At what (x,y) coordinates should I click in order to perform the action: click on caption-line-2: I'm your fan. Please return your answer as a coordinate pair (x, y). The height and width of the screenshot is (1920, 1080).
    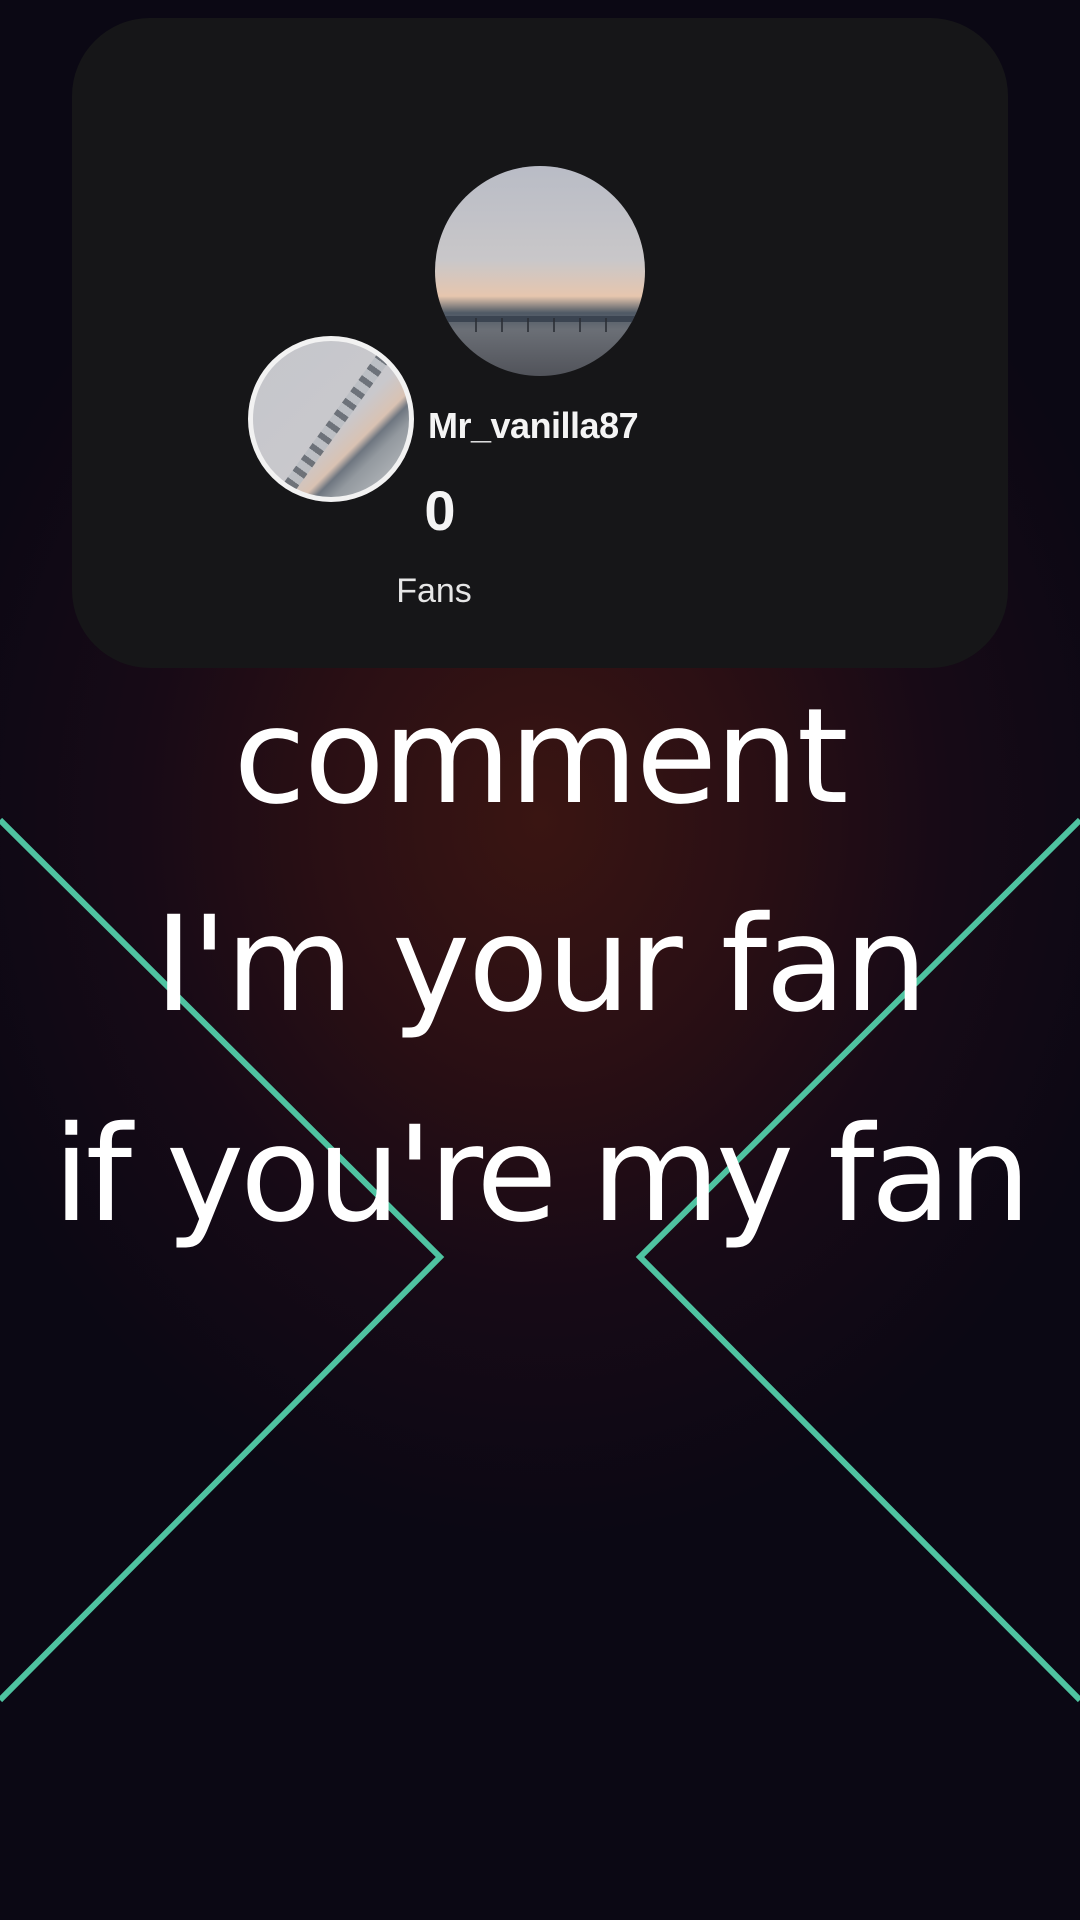
    Looking at the image, I should click on (541, 965).